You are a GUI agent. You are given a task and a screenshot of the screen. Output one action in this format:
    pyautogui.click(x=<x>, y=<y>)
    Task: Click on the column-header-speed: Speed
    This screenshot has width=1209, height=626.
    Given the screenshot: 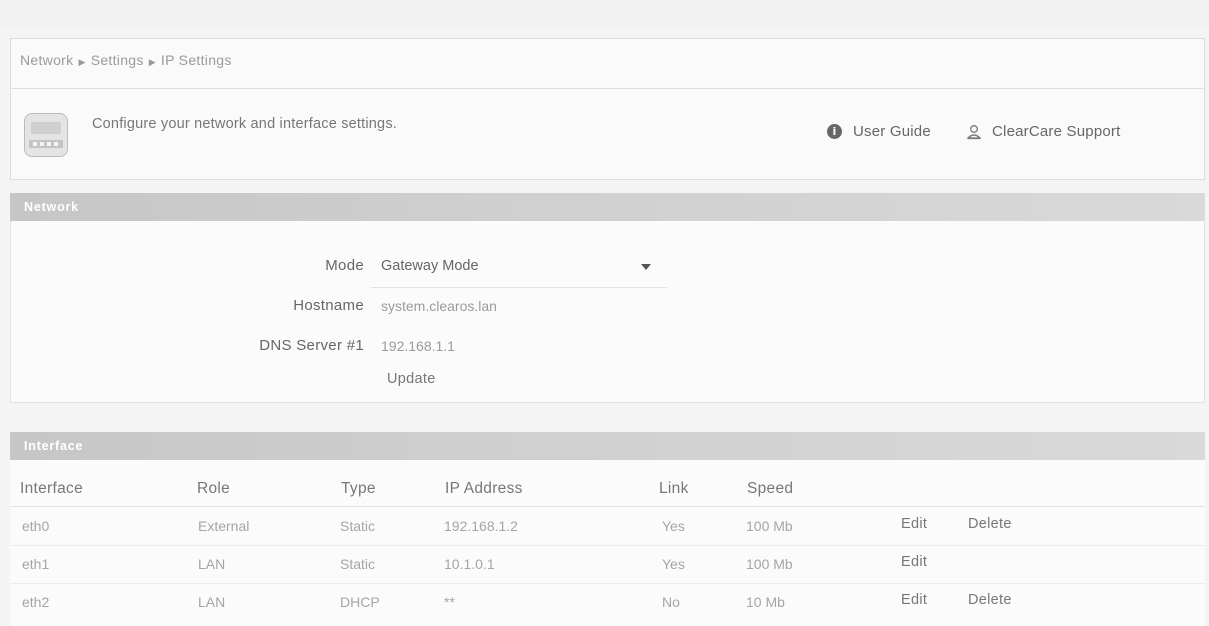 What is the action you would take?
    pyautogui.click(x=770, y=488)
    